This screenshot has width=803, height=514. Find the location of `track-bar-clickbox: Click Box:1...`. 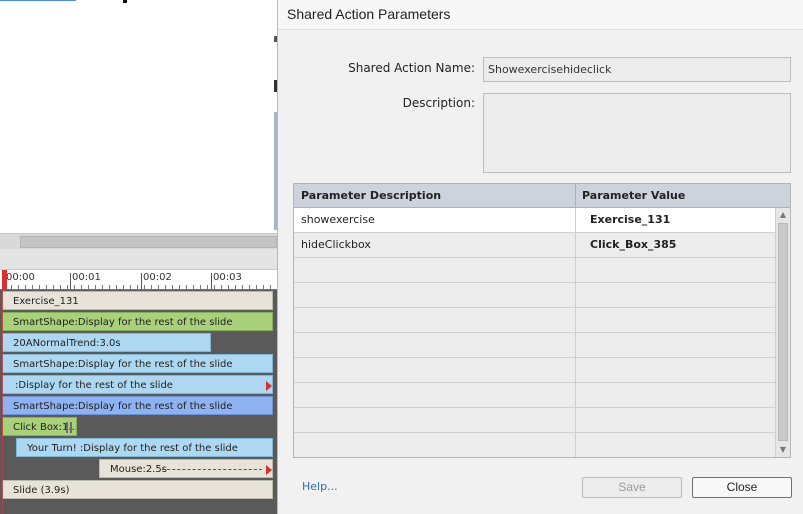

track-bar-clickbox: Click Box:1... is located at coordinates (39, 426).